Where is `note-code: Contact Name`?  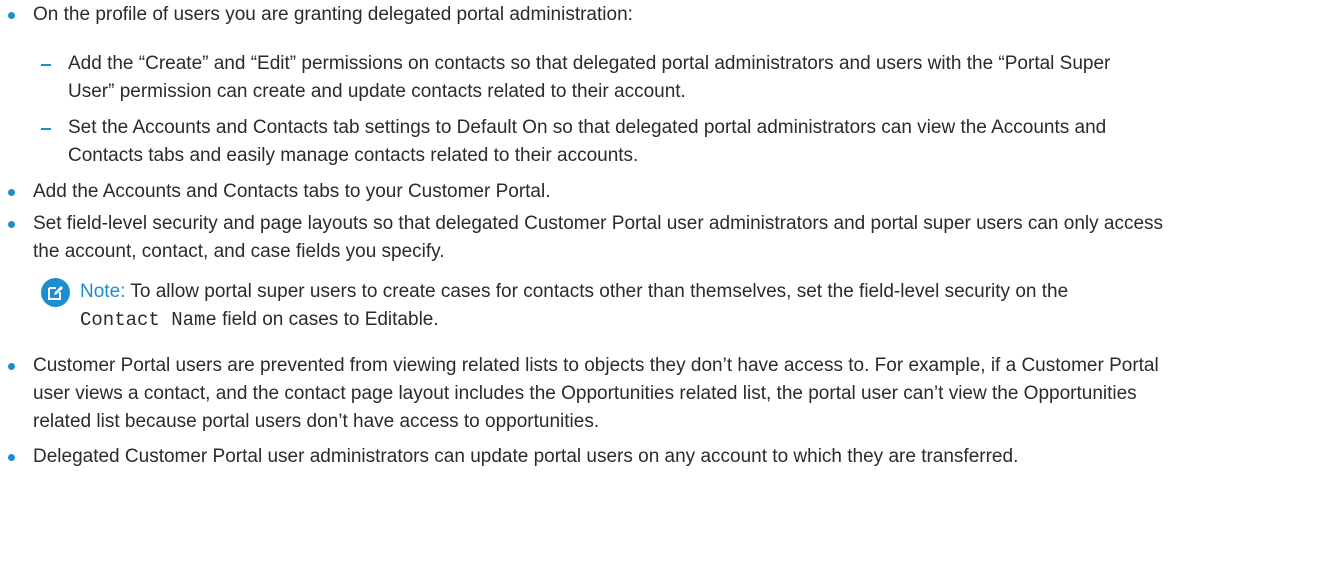
note-code: Contact Name is located at coordinates (148, 320).